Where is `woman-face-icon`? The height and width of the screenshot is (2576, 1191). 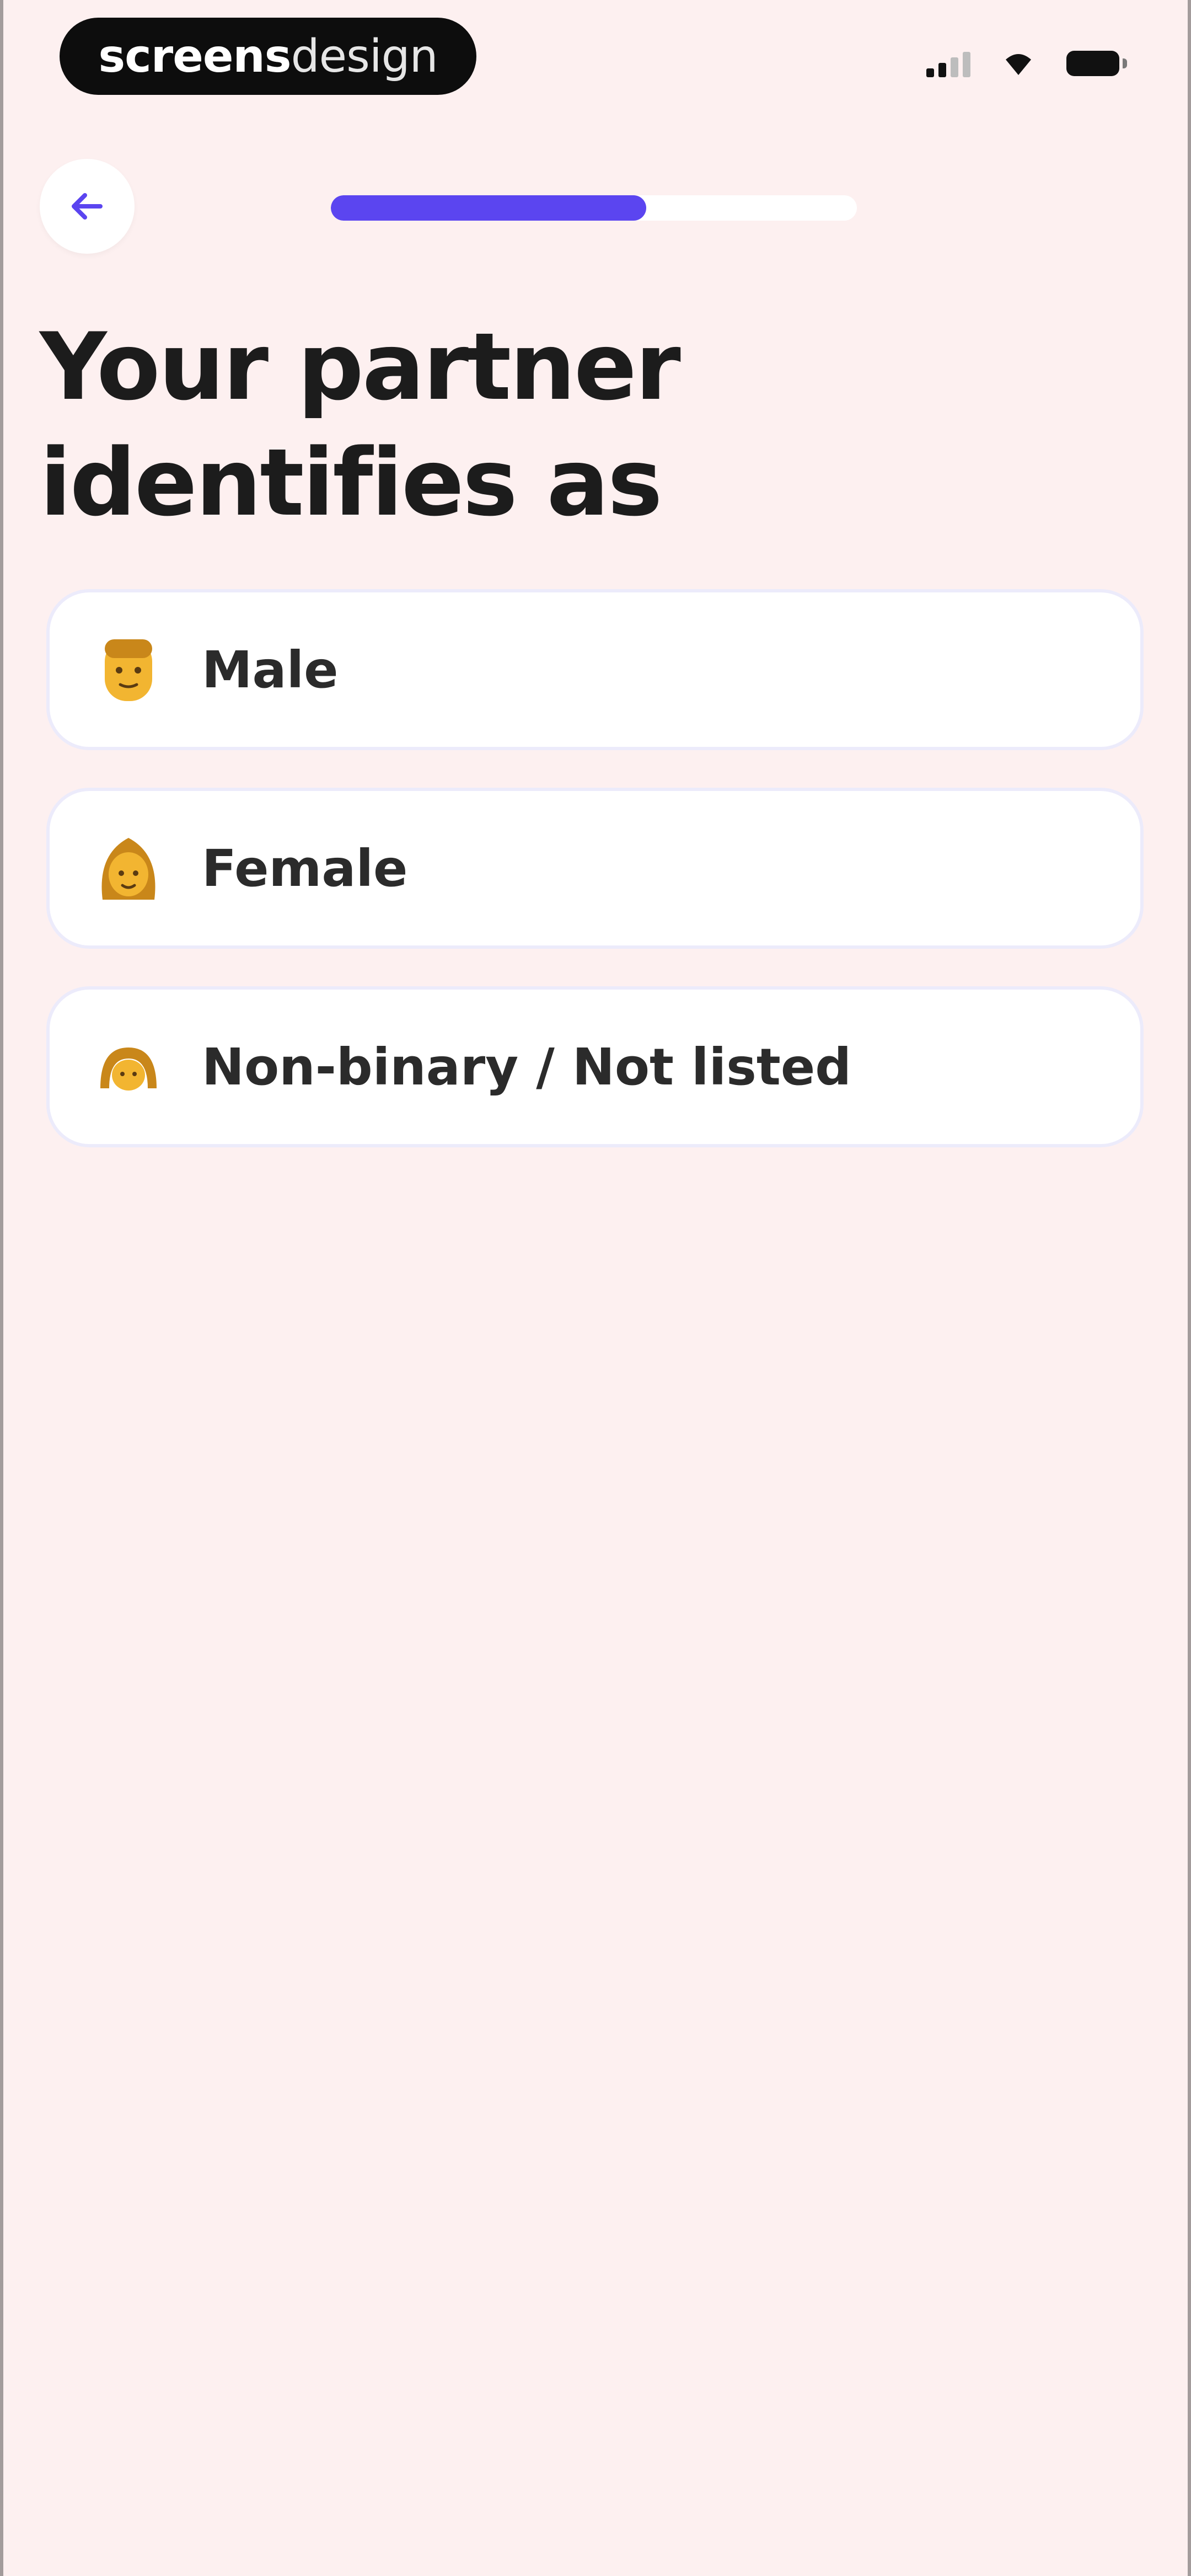
woman-face-icon is located at coordinates (128, 868).